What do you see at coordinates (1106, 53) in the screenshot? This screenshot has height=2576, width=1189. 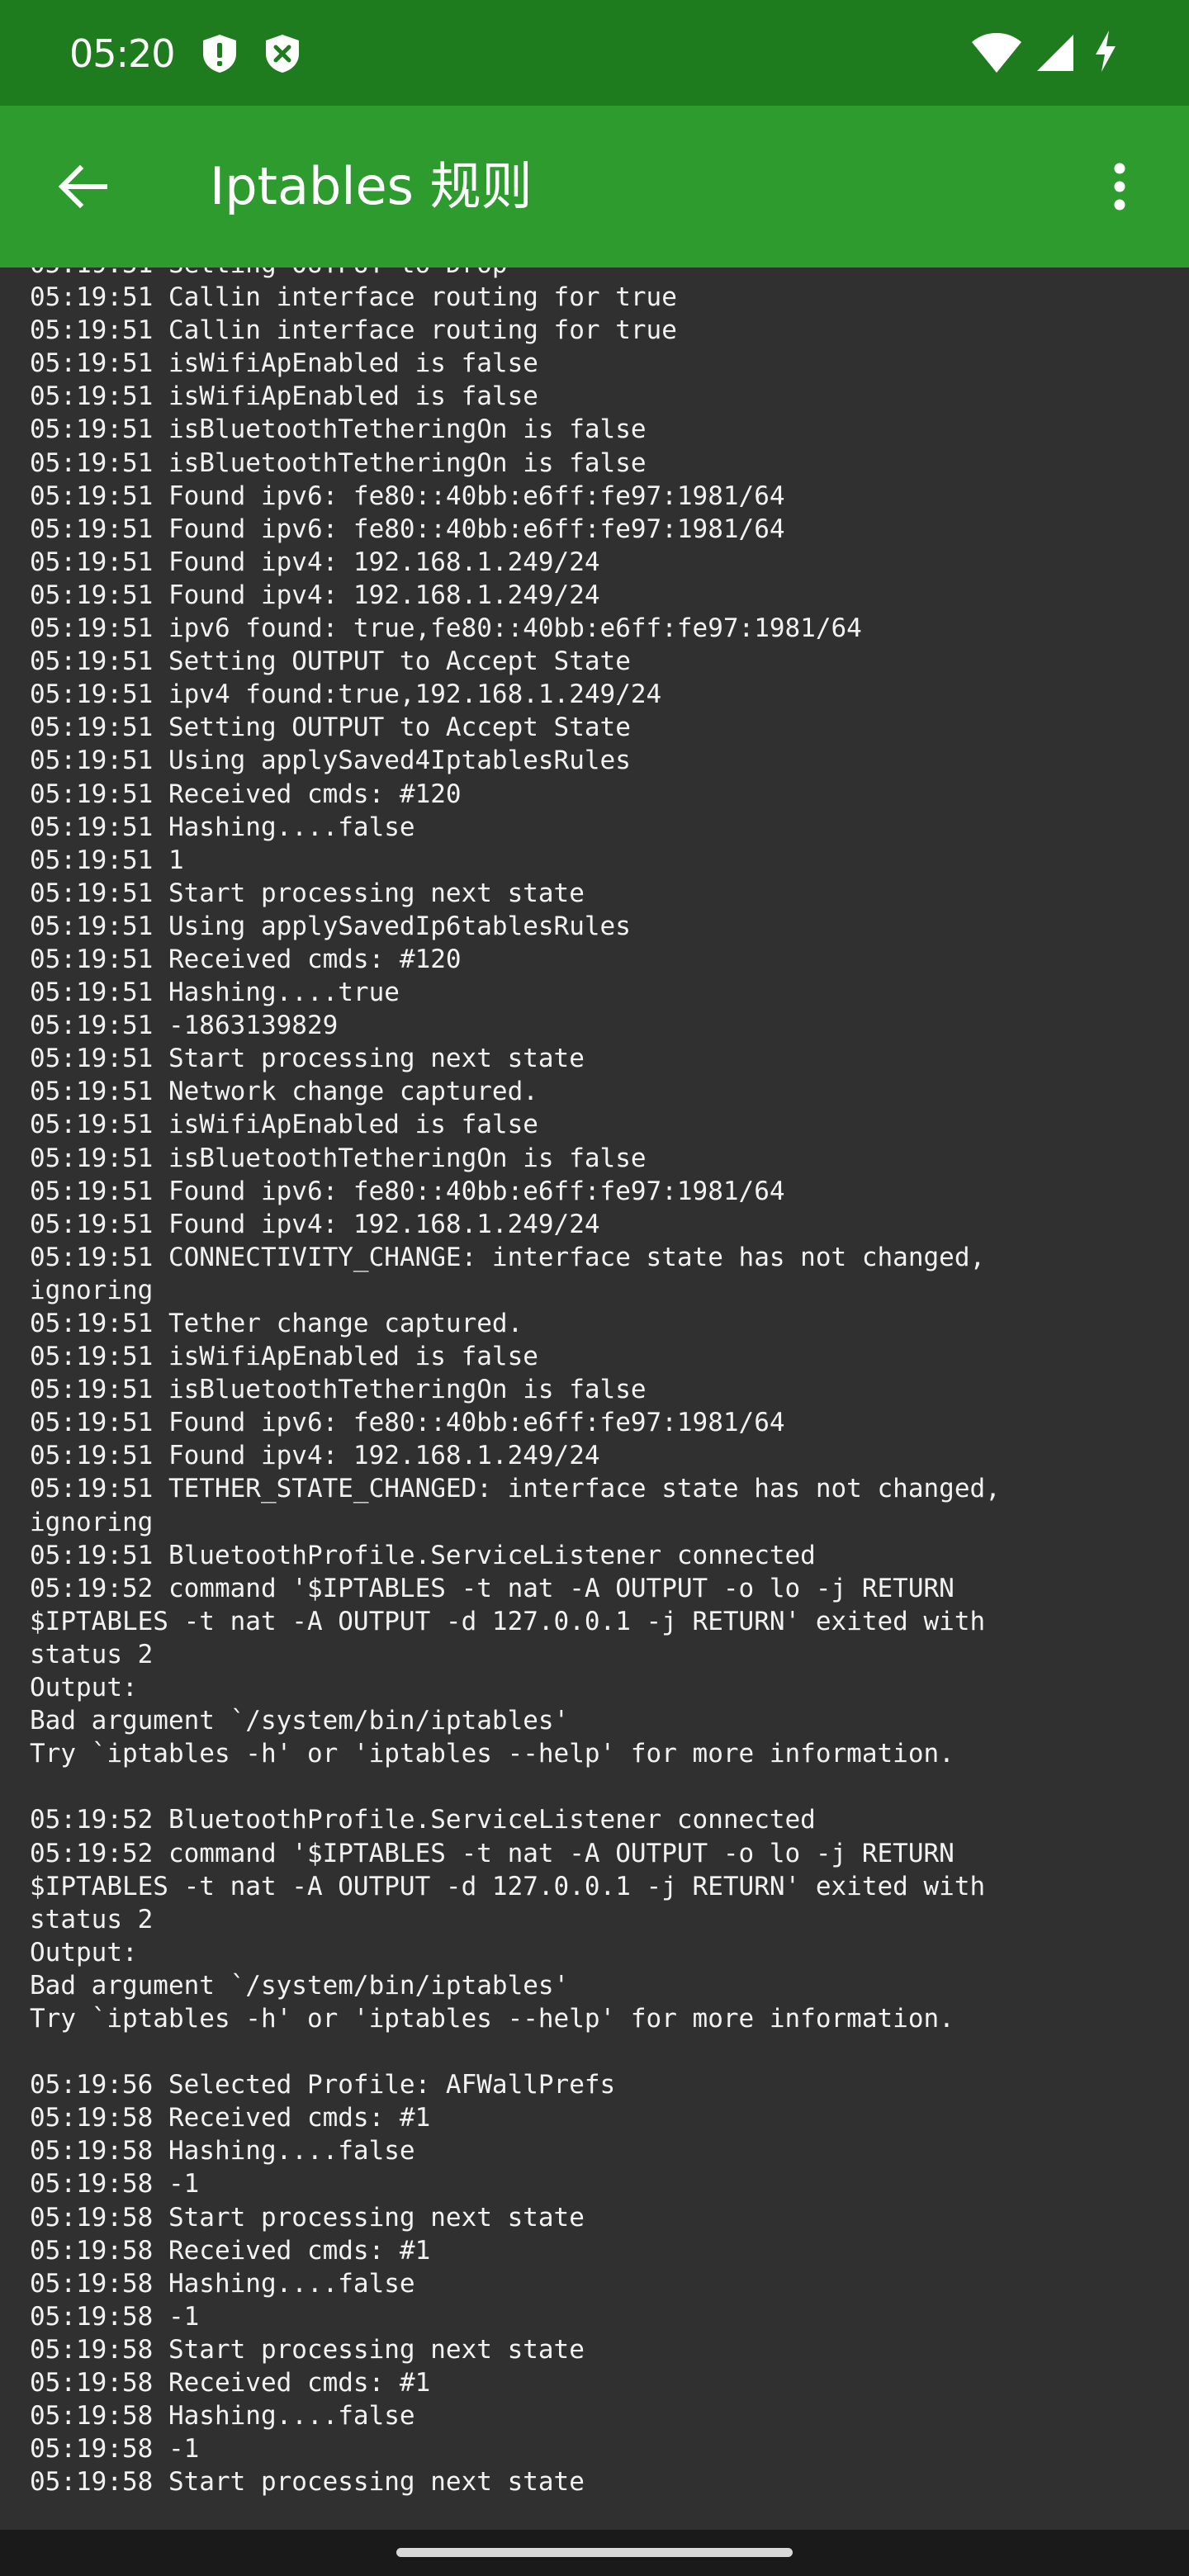 I see `battery-charging-icon` at bounding box center [1106, 53].